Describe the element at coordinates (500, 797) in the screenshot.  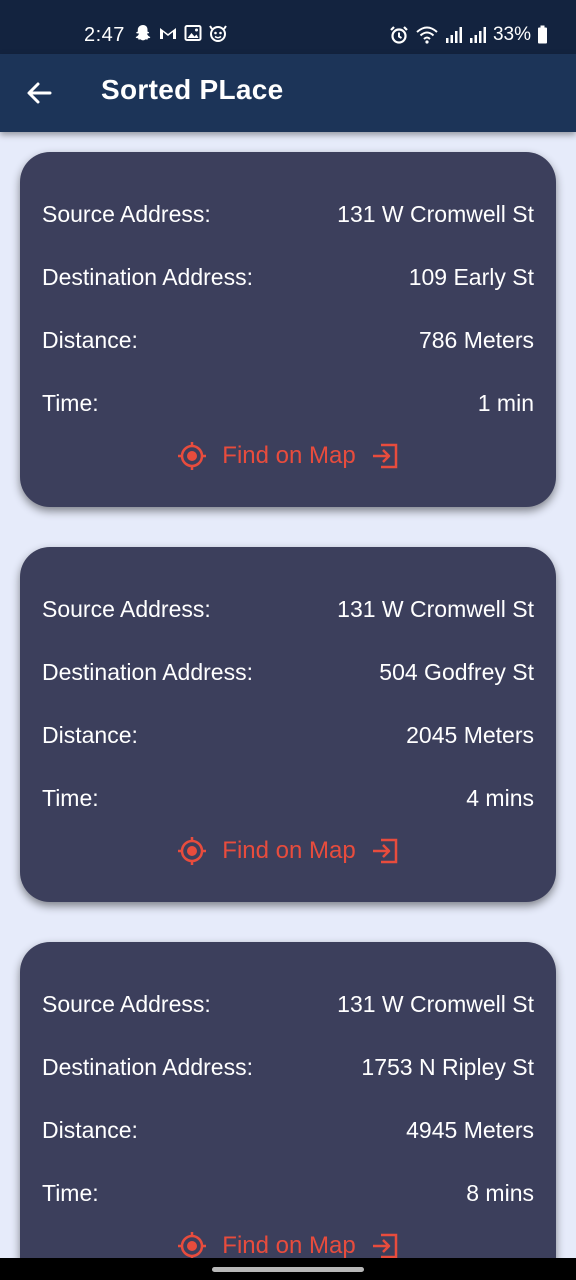
I see `time-value: 4 mins` at that location.